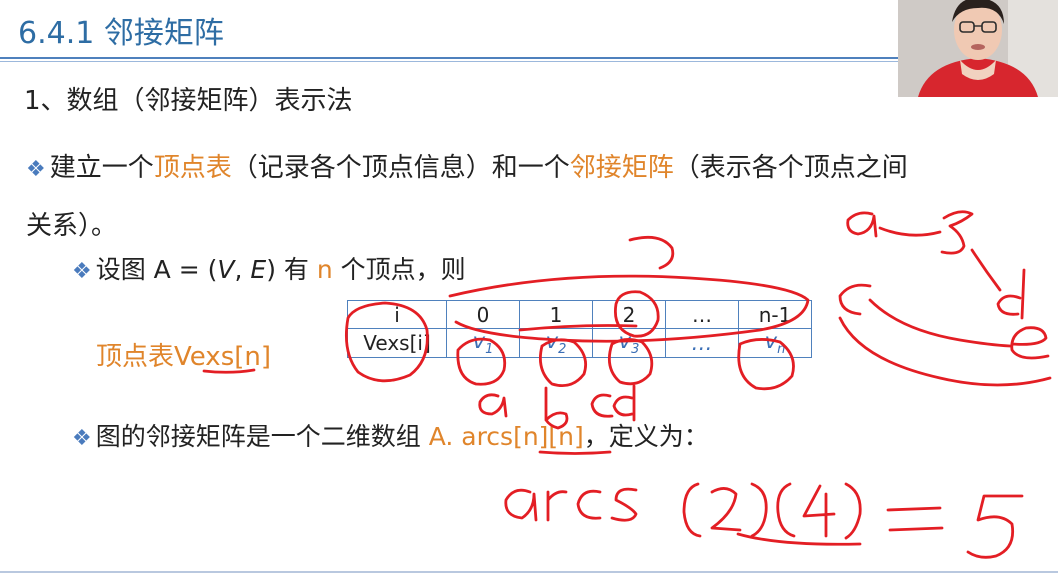 This screenshot has width=1058, height=573. I want to click on ink-mark-above, so click(651, 252).